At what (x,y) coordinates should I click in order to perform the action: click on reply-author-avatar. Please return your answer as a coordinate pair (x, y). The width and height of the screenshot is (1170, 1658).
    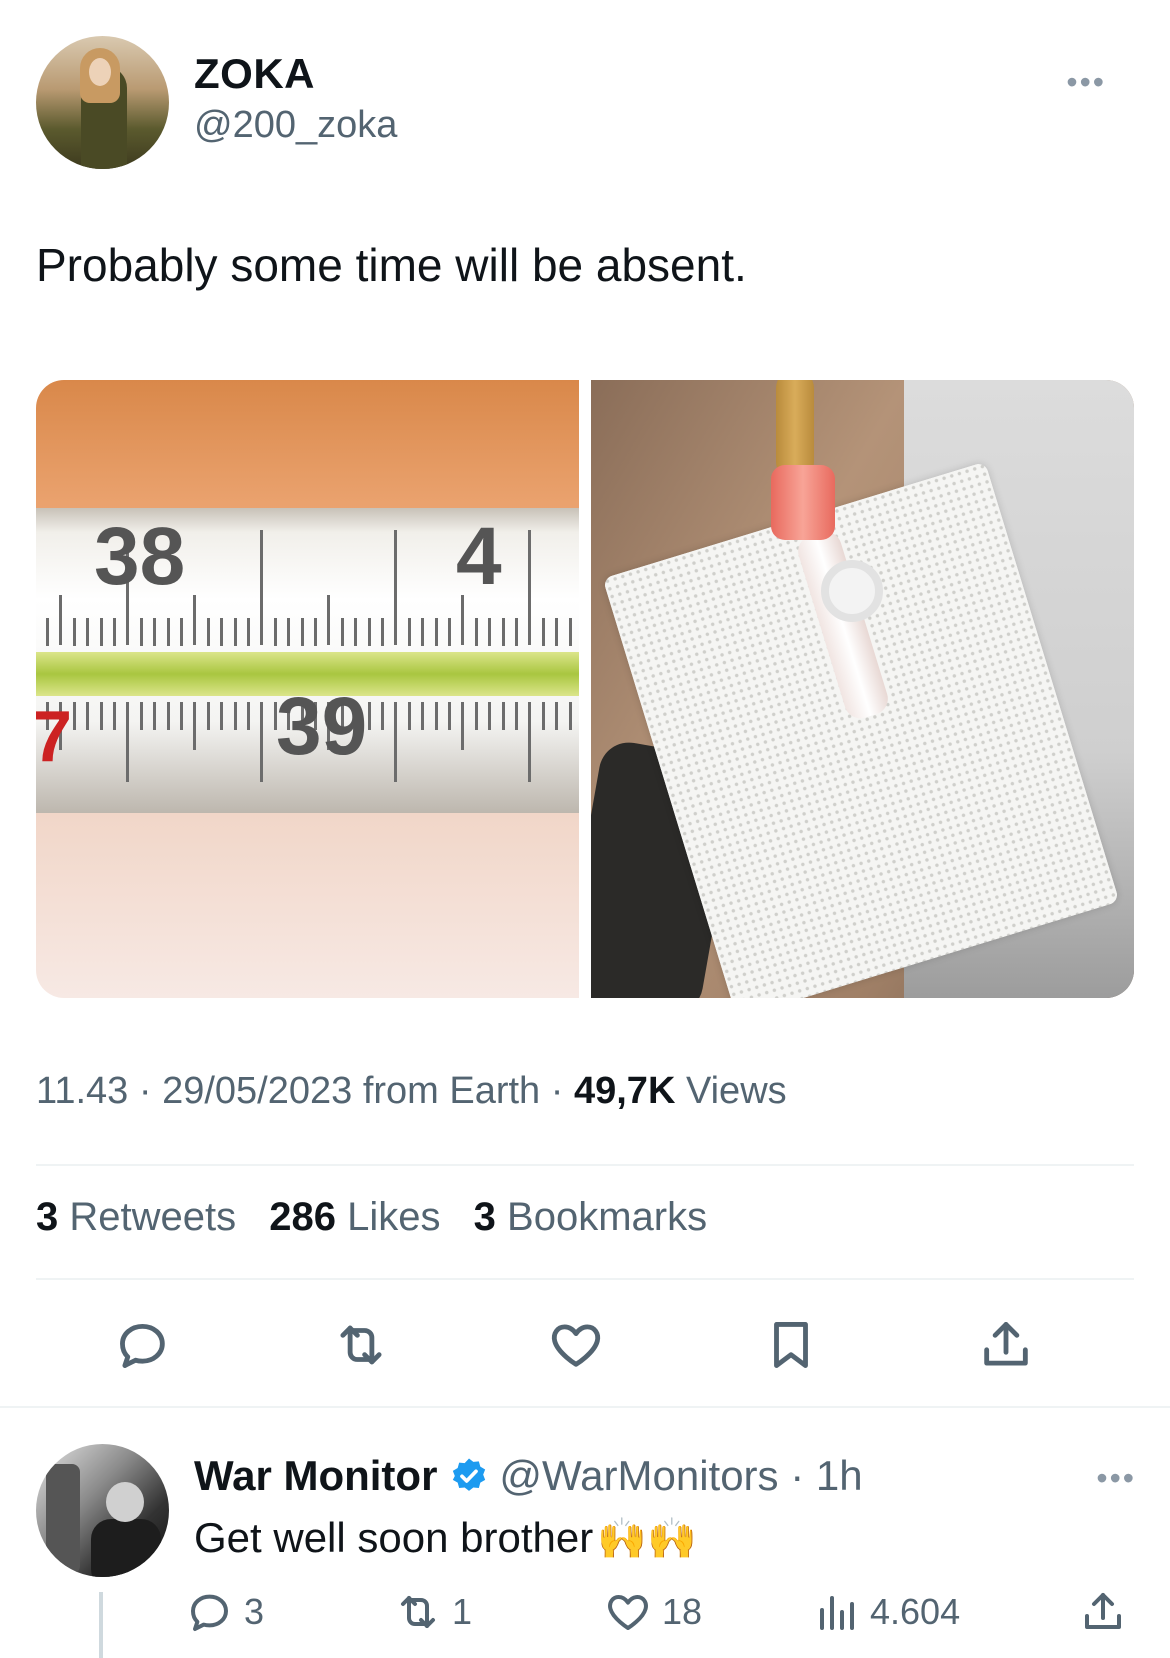
    Looking at the image, I should click on (102, 1510).